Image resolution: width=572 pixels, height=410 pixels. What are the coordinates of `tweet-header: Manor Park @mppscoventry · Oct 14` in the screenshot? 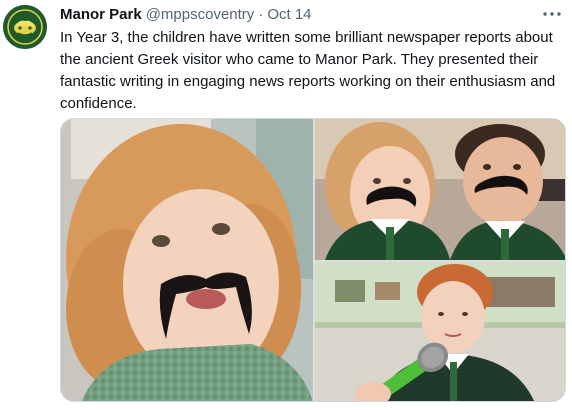 It's located at (186, 15).